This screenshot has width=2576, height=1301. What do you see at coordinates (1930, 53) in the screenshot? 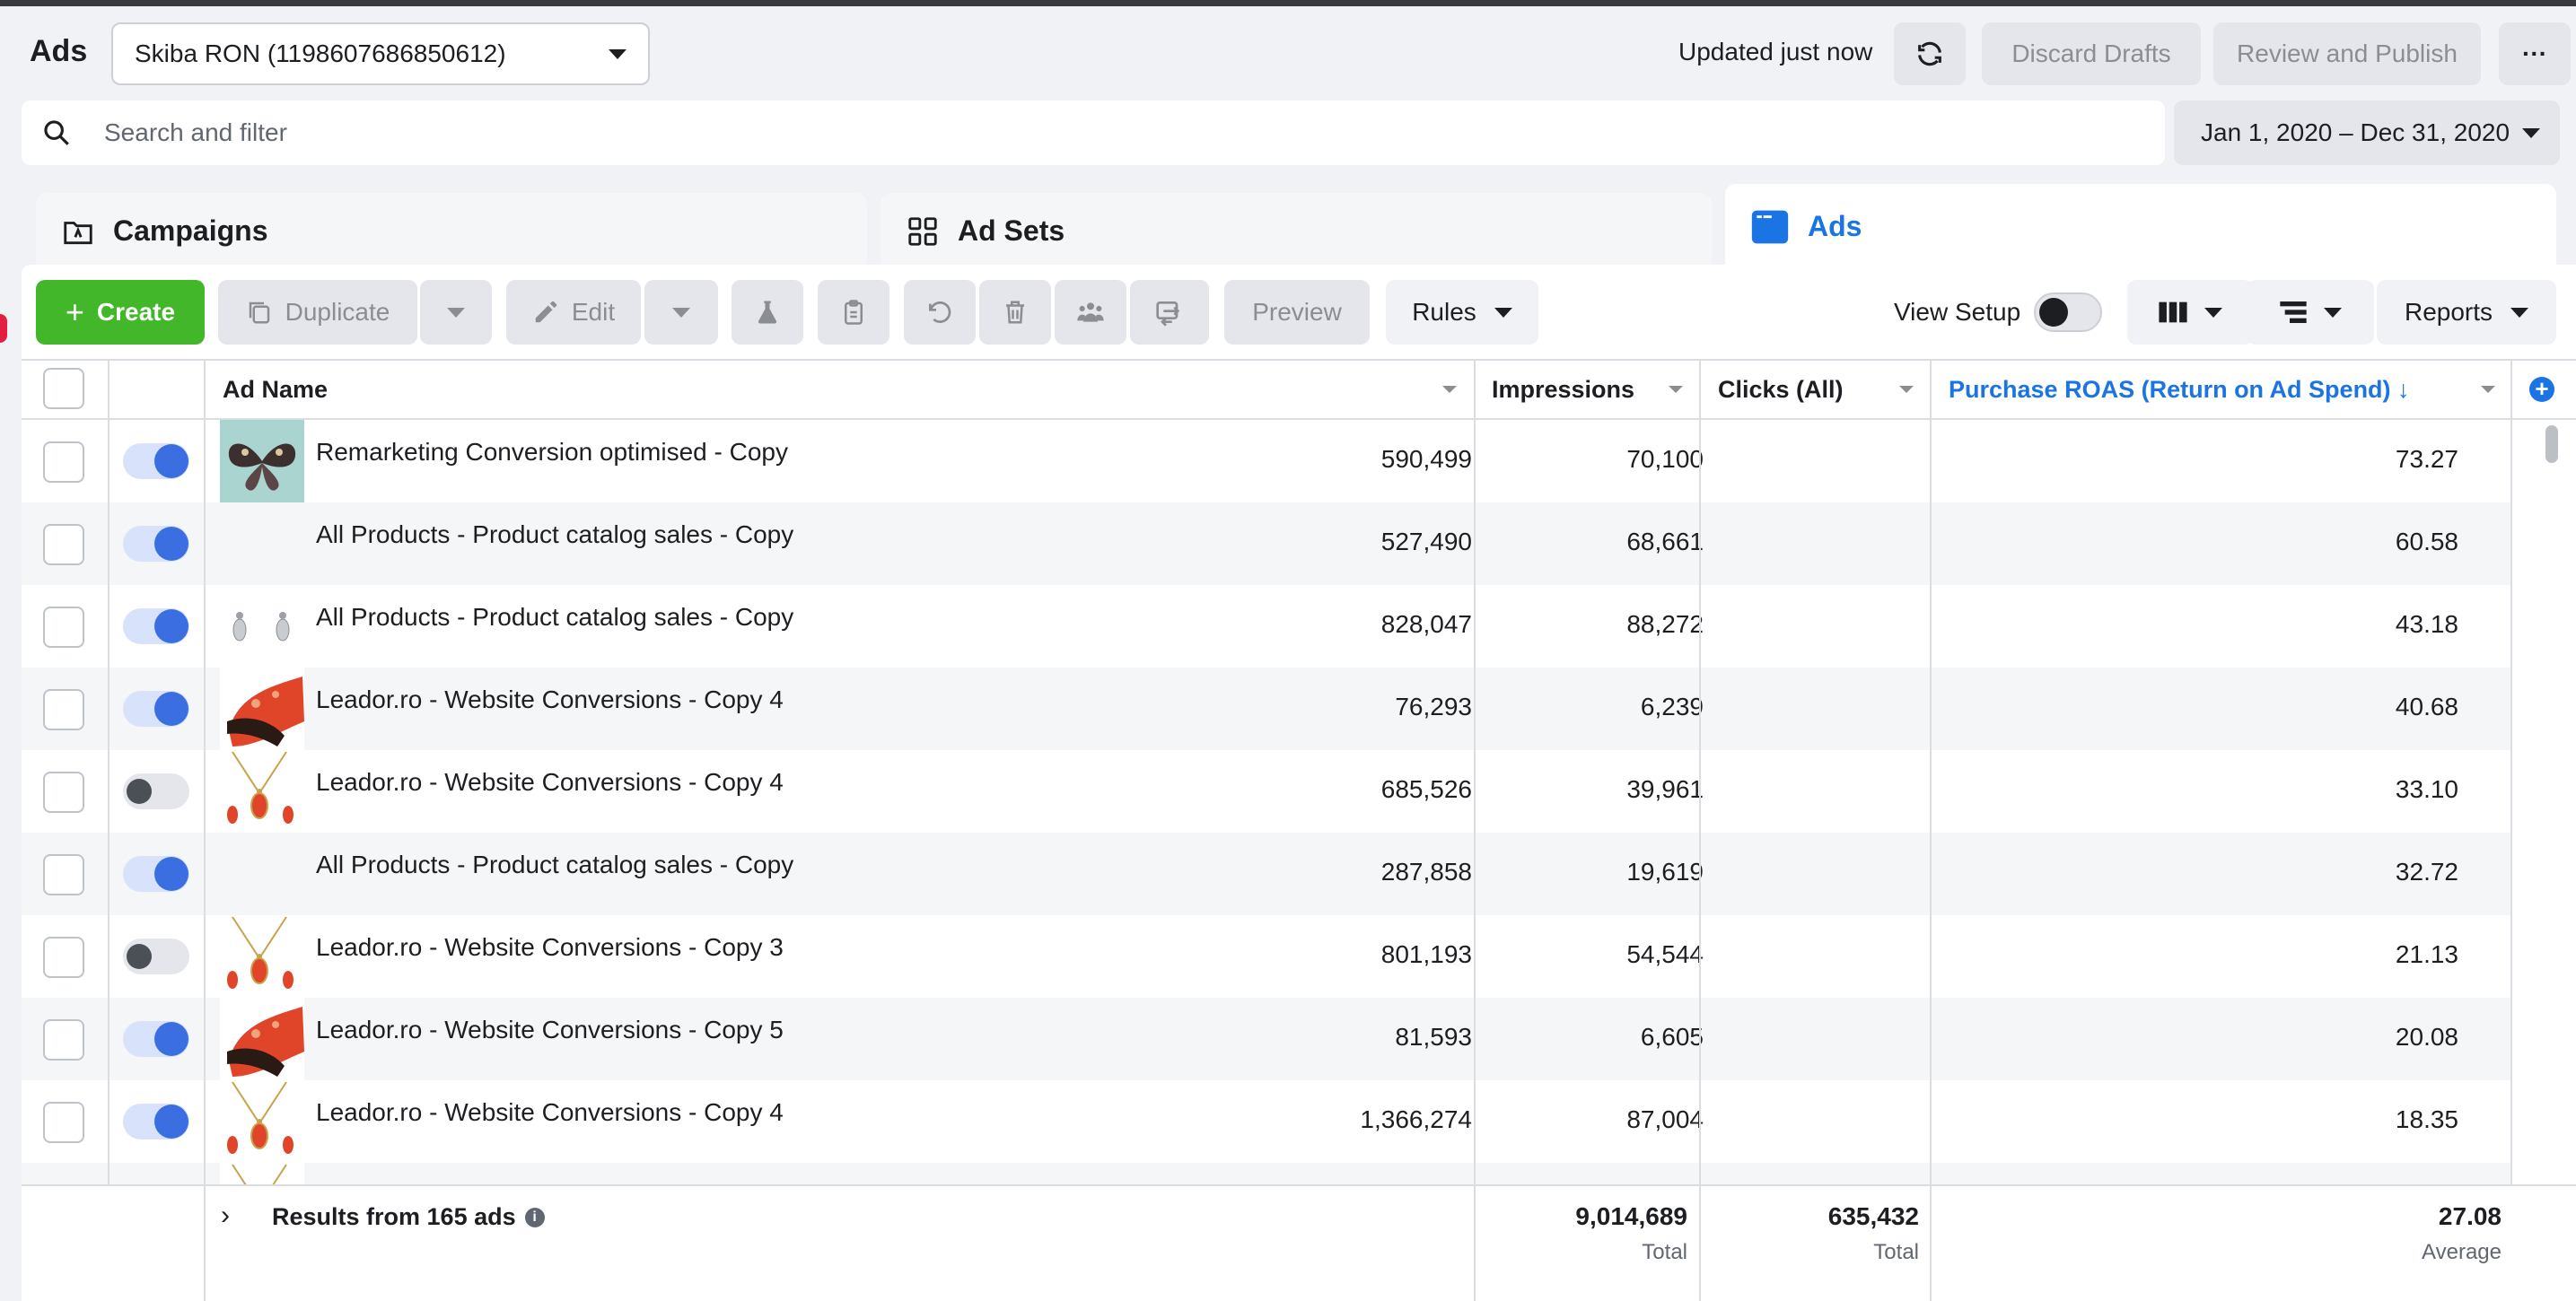
I see `refresh-button` at bounding box center [1930, 53].